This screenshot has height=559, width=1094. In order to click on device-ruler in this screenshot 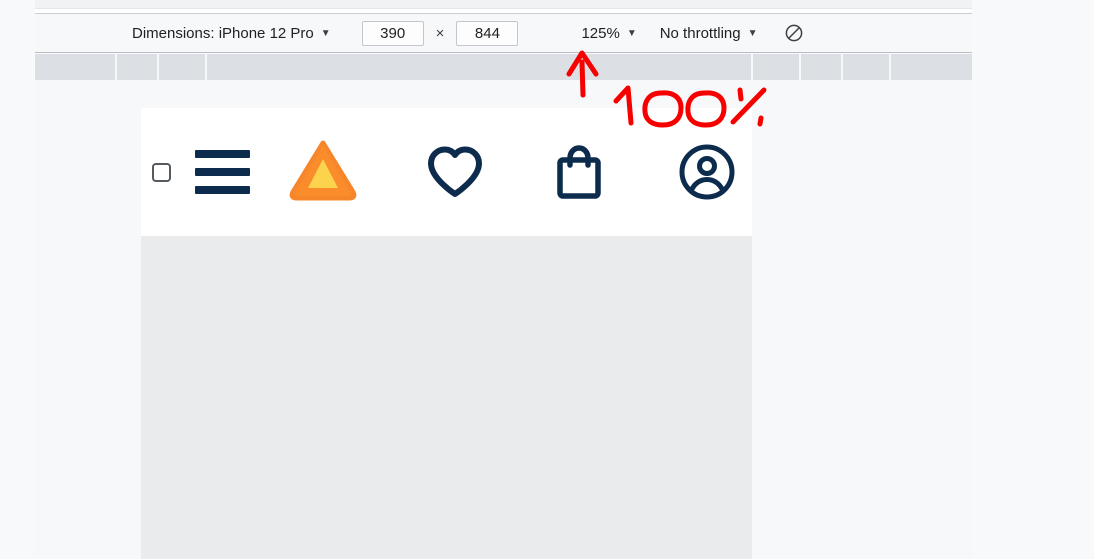, I will do `click(503, 67)`.